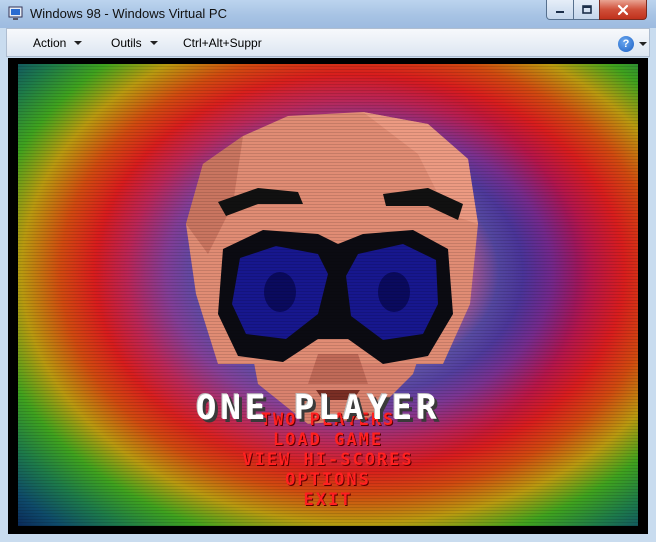 Image resolution: width=656 pixels, height=542 pixels. What do you see at coordinates (626, 44) in the screenshot?
I see `help-icon: ?` at bounding box center [626, 44].